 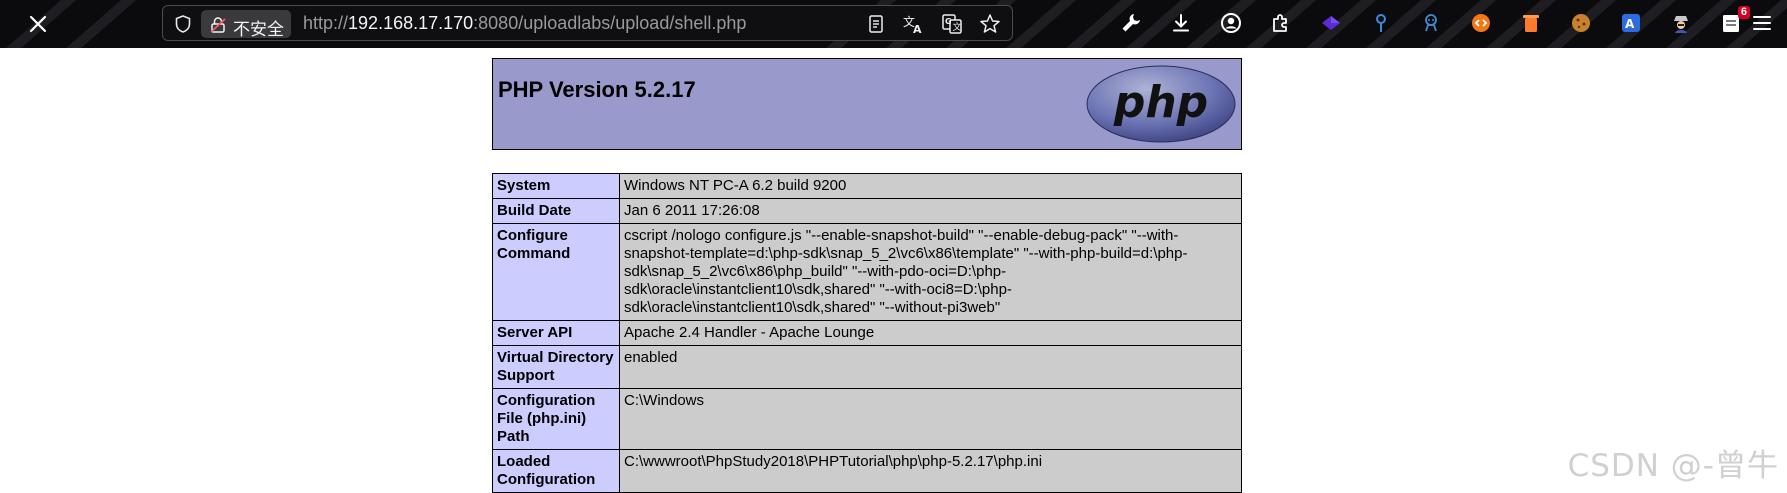 I want to click on info-value: enabled, so click(x=930, y=367).